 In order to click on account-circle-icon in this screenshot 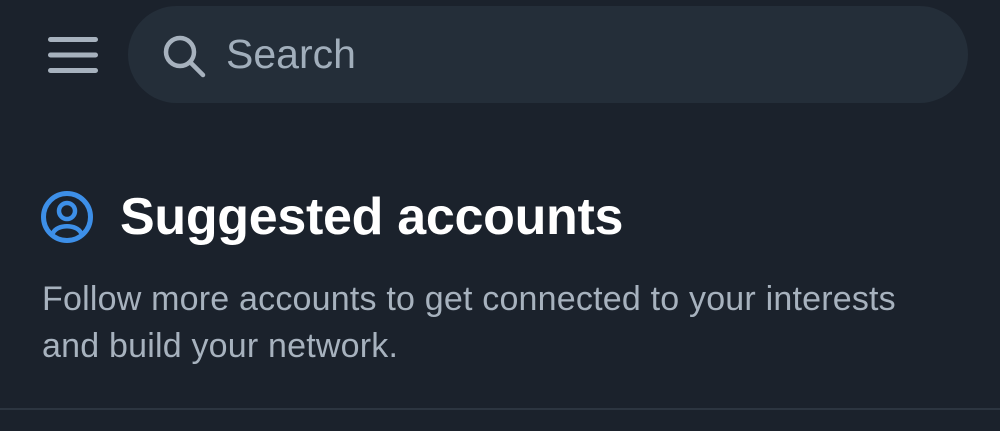, I will do `click(67, 217)`.